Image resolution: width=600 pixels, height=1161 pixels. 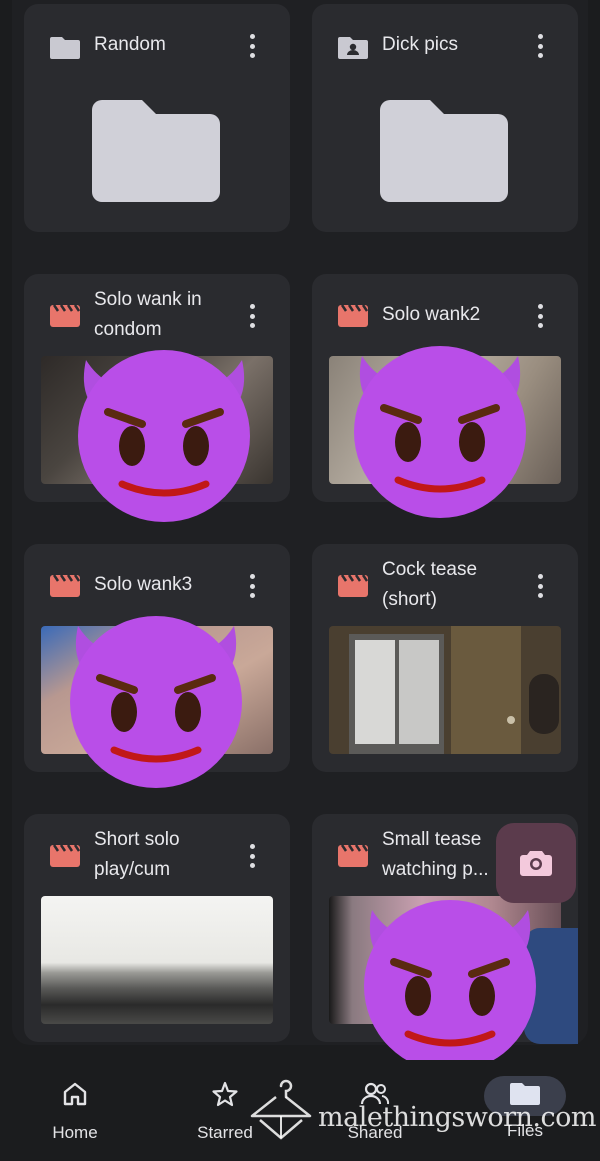 What do you see at coordinates (431, 314) in the screenshot?
I see `file-title: Solo wank2` at bounding box center [431, 314].